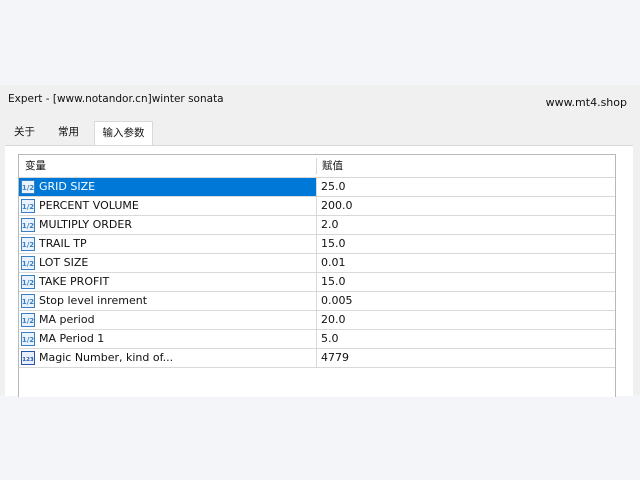 The image size is (640, 480). I want to click on table-row: 1/2 GRID SIZE 25.0, so click(317, 187).